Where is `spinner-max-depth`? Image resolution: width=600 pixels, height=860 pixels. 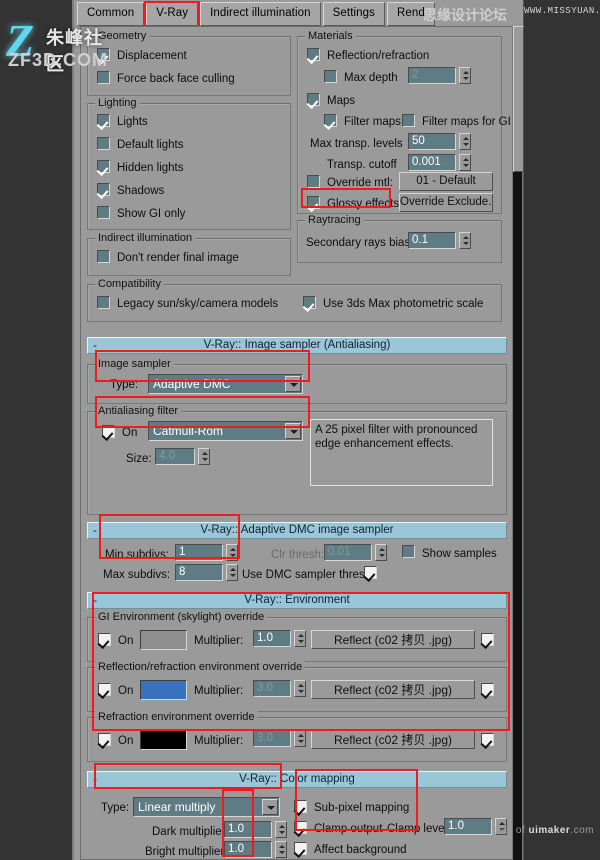 spinner-max-depth is located at coordinates (465, 75).